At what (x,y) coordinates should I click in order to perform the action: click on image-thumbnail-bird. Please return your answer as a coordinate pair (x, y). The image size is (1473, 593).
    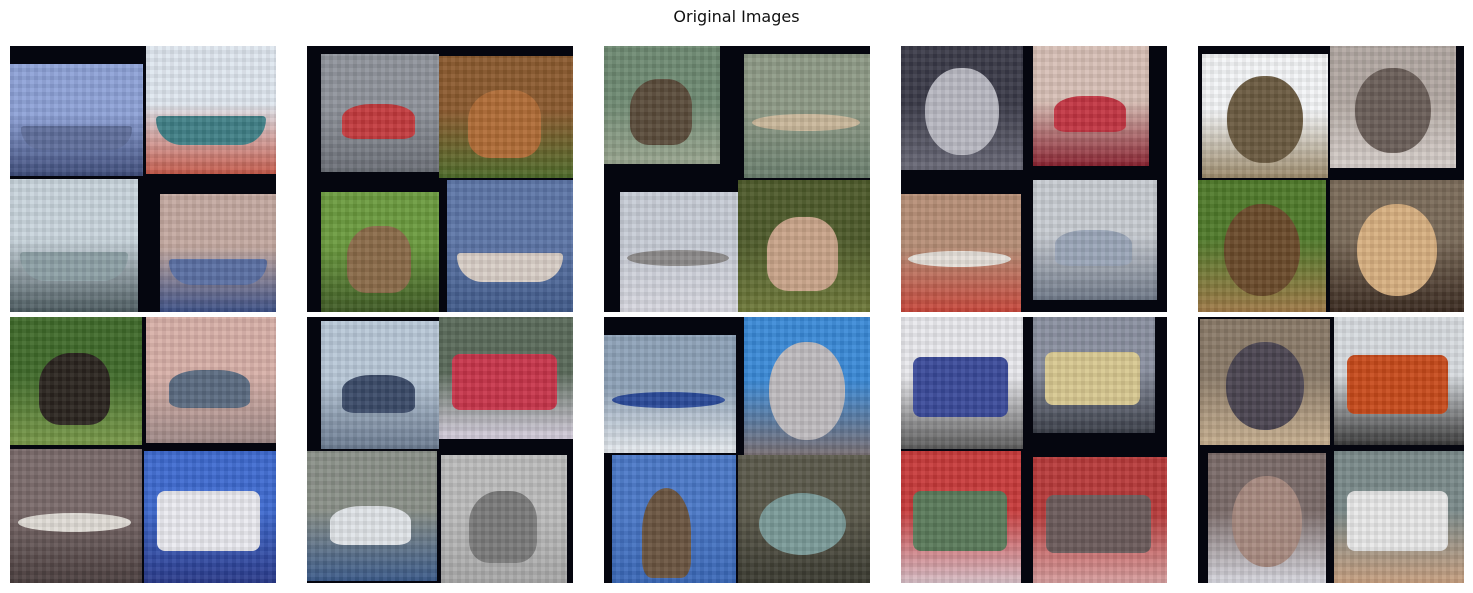
    Looking at the image, I should click on (674, 519).